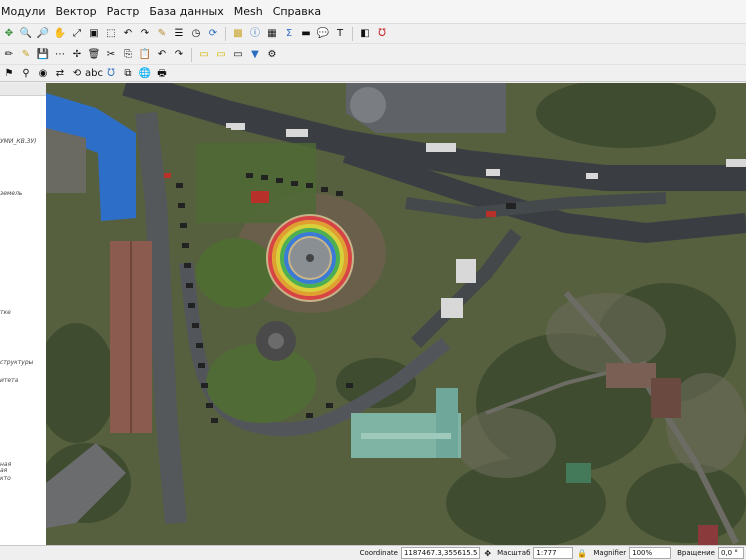  I want to click on zoom-selection-icon: ⬚, so click(111, 34).